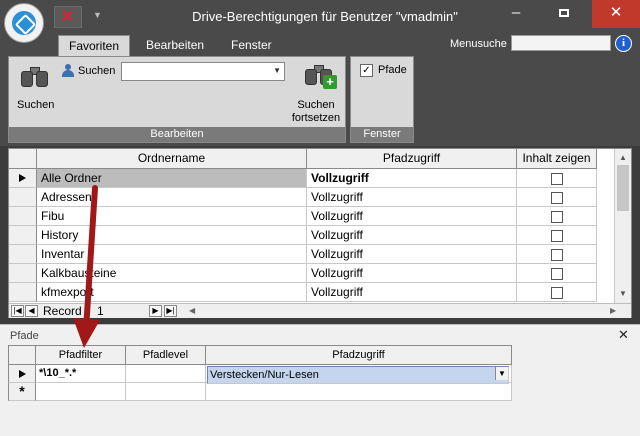  I want to click on tab-favoriten: Favoriten, so click(94, 45).